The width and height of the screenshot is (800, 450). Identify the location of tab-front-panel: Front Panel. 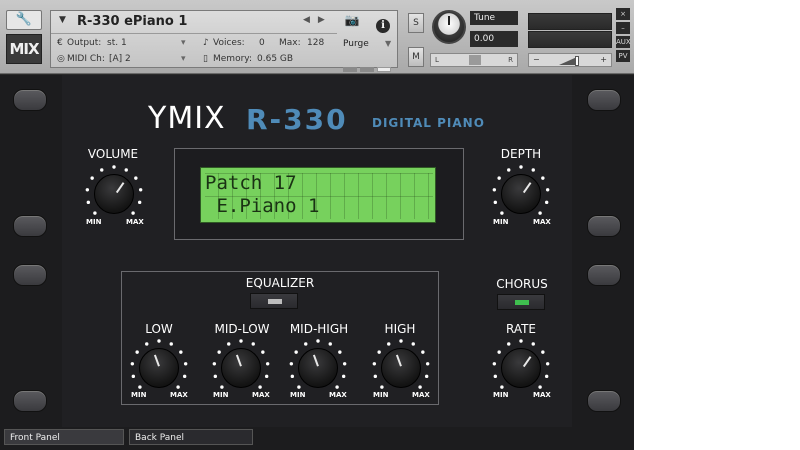
(64, 437).